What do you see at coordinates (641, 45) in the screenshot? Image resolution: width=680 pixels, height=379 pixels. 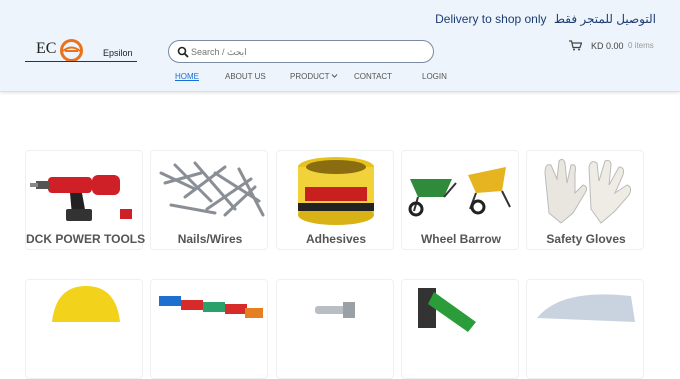 I see `cart-item-count: 0 items` at bounding box center [641, 45].